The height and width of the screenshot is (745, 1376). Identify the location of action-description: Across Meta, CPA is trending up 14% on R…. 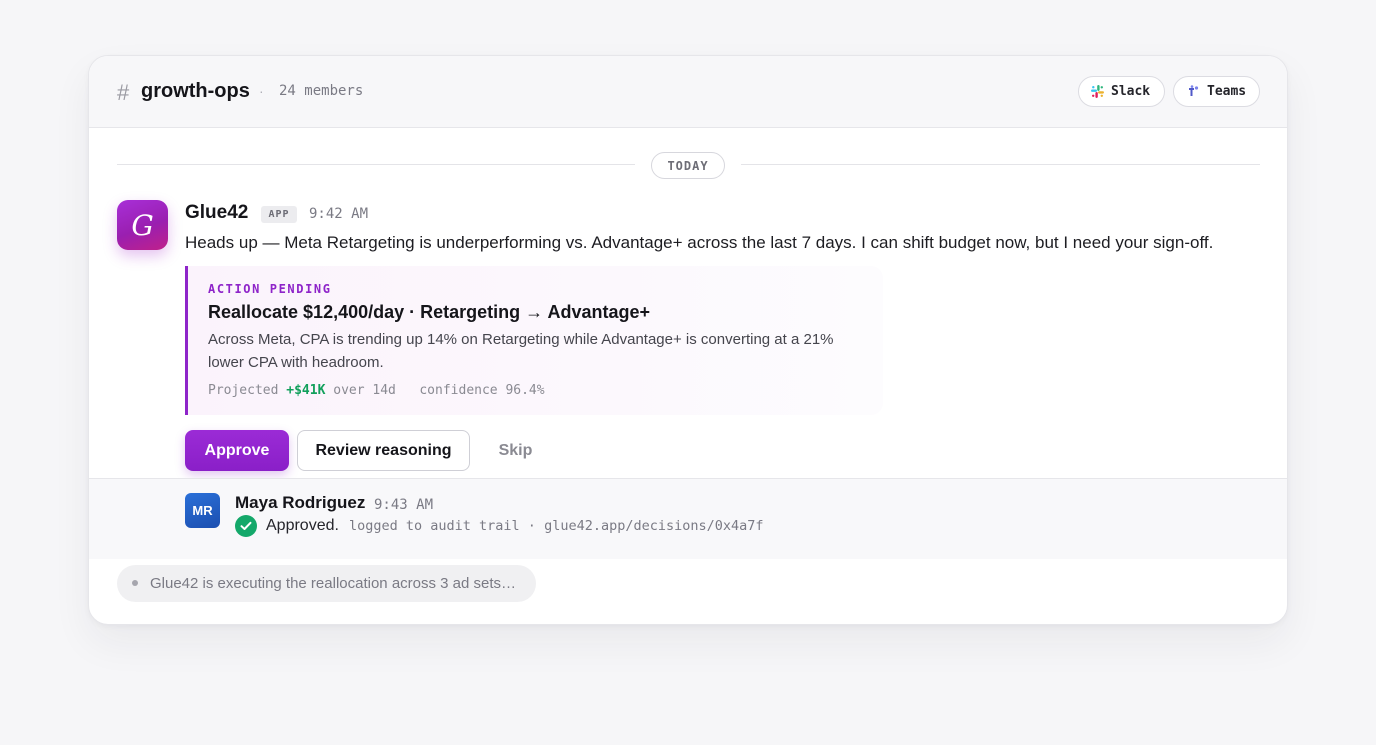
(521, 351).